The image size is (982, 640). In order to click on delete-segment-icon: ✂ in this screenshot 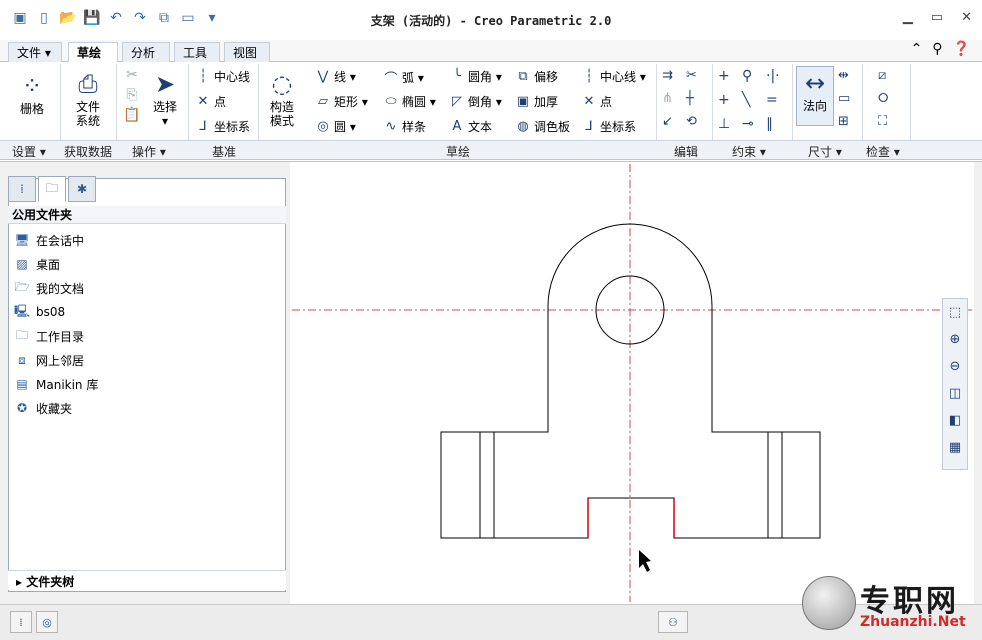, I will do `click(698, 75)`.